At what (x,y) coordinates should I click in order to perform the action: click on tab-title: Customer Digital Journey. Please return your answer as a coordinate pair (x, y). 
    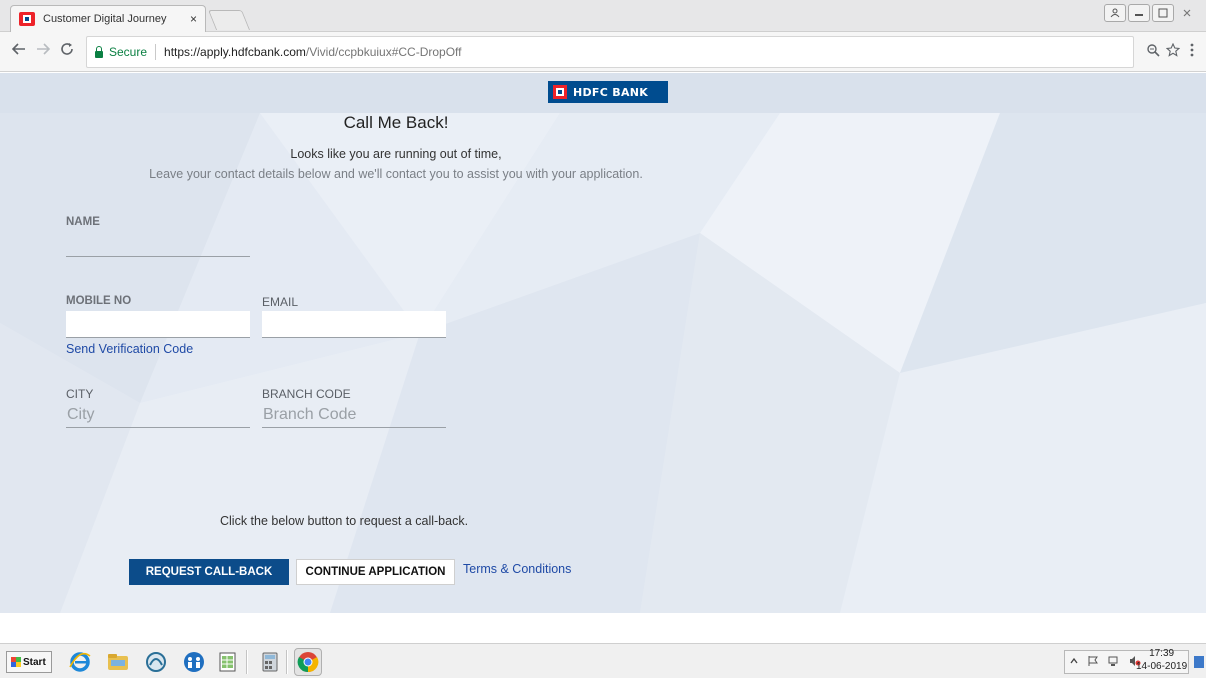
    Looking at the image, I should click on (105, 19).